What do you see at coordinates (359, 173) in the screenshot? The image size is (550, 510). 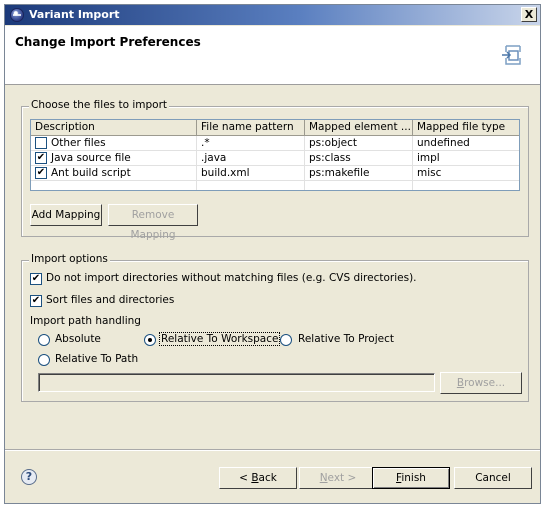 I see `element-cell: ps:makefile` at bounding box center [359, 173].